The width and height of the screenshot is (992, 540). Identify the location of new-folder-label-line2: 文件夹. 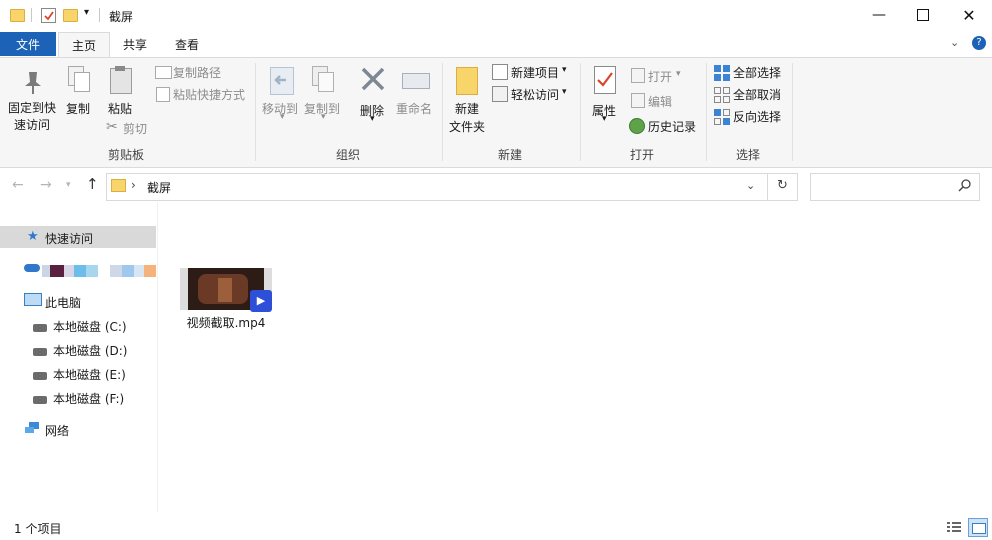
(466, 127).